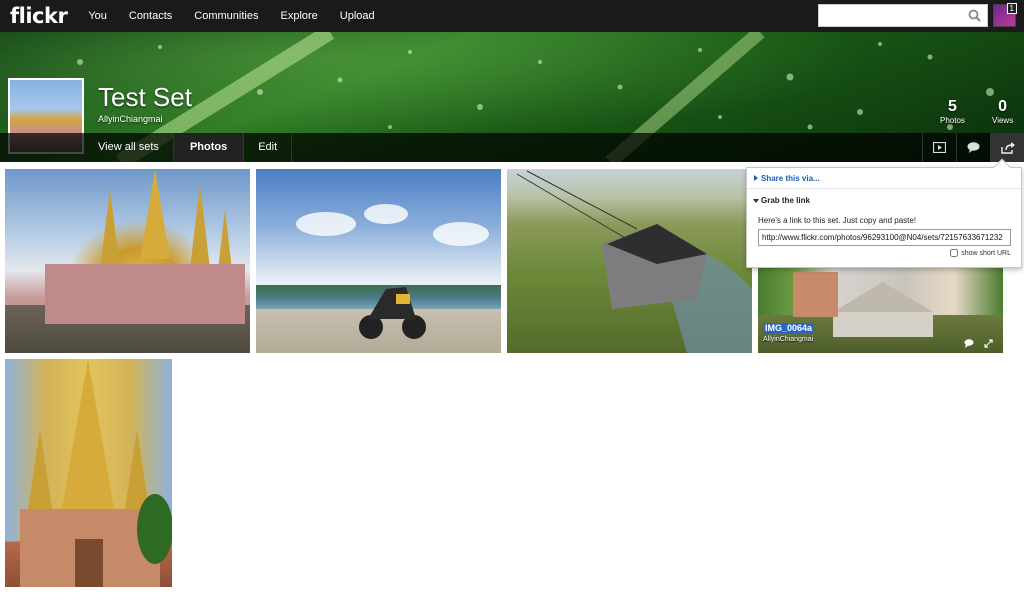  I want to click on nav-upload: Upload, so click(357, 16).